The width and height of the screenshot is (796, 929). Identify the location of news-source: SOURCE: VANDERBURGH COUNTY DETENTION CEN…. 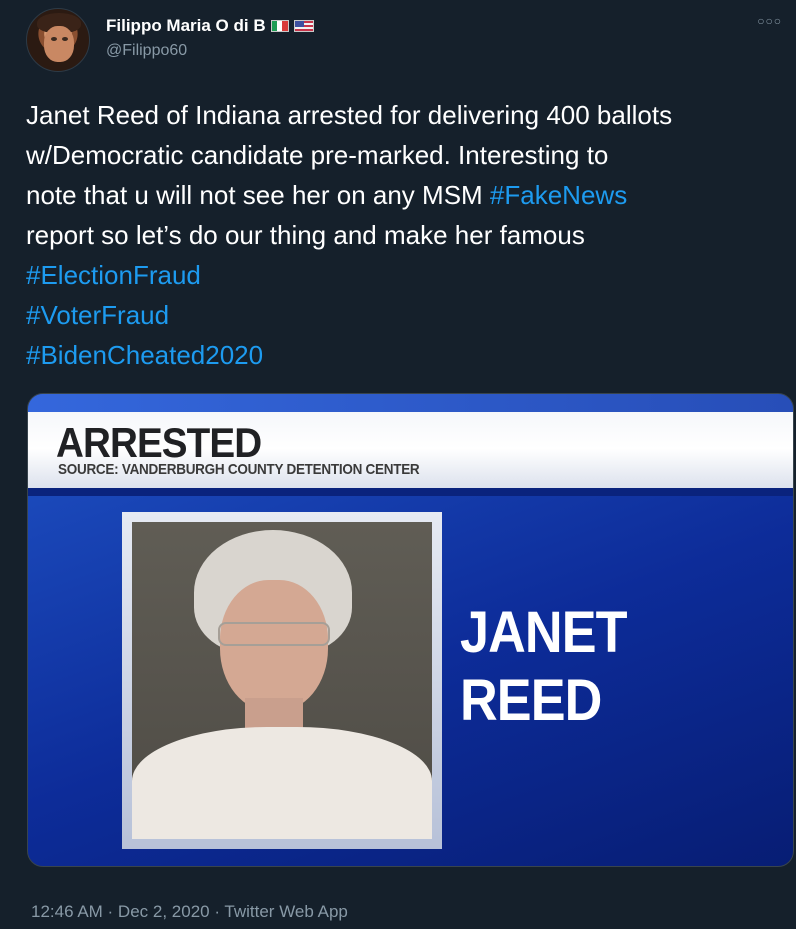
(239, 469).